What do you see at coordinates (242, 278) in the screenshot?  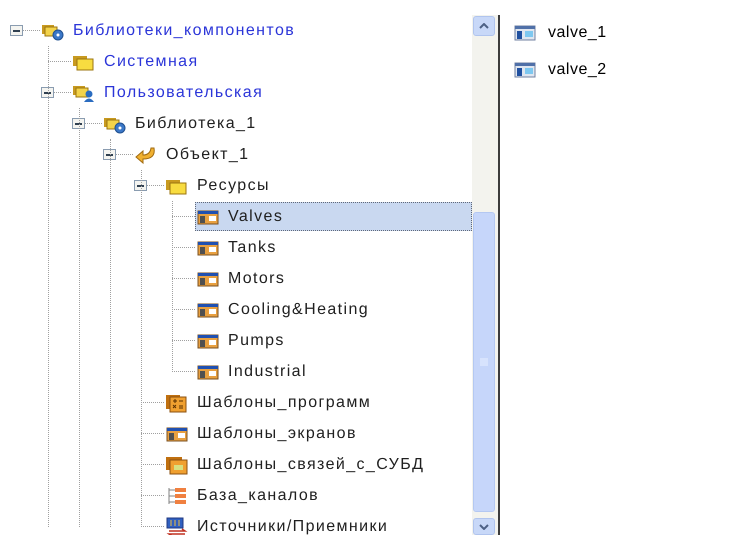 I see `tree-item: Motors` at bounding box center [242, 278].